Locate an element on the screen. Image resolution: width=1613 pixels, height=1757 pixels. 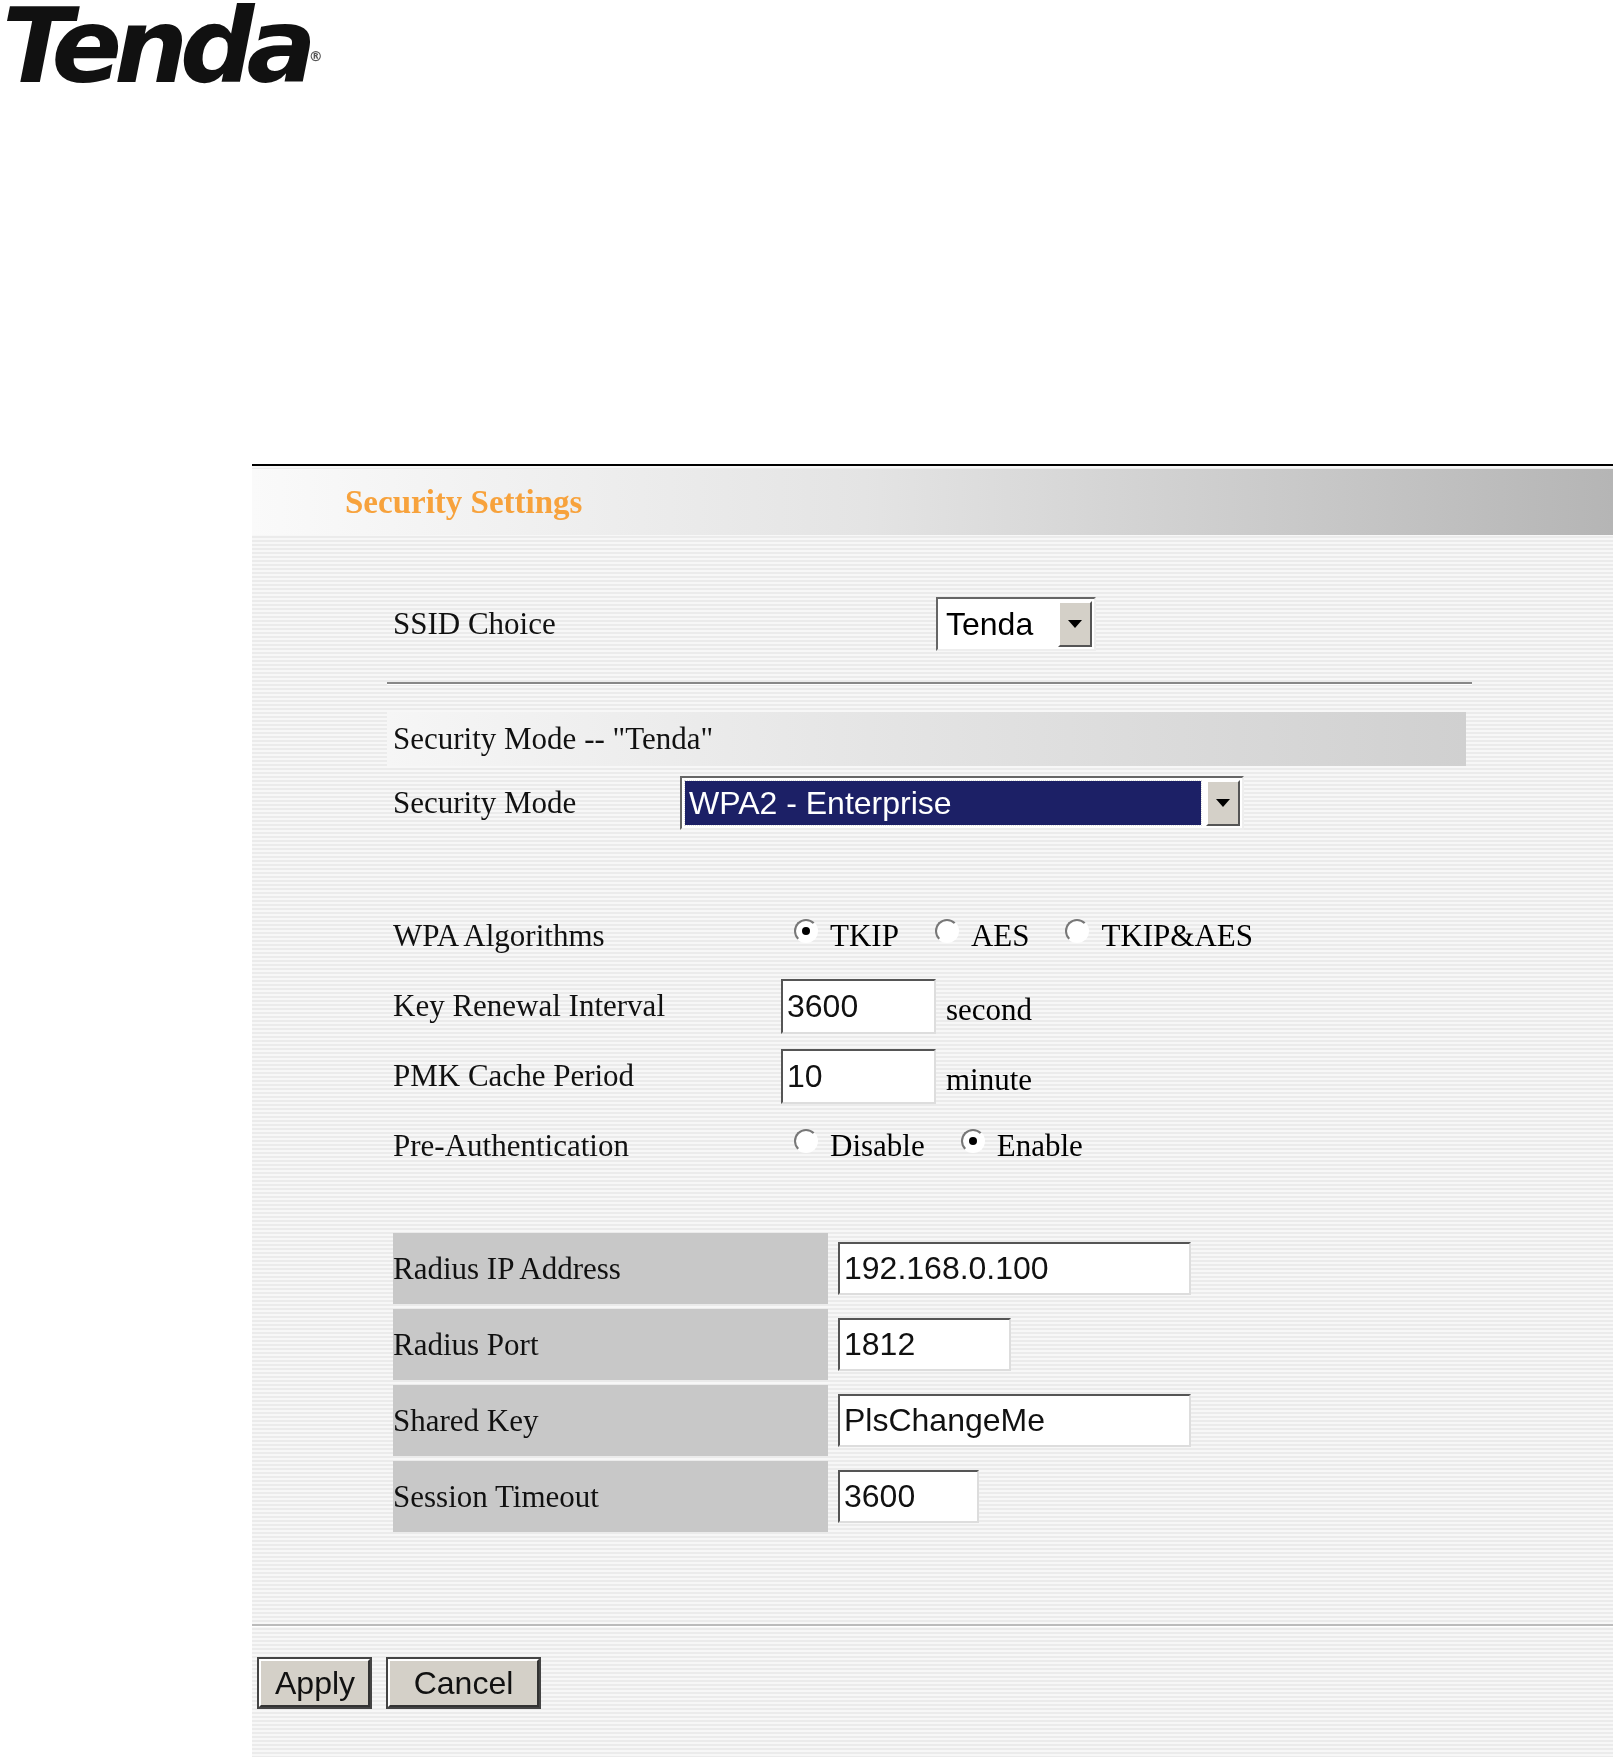
input-field: 192.168.0.100 is located at coordinates (1014, 1268).